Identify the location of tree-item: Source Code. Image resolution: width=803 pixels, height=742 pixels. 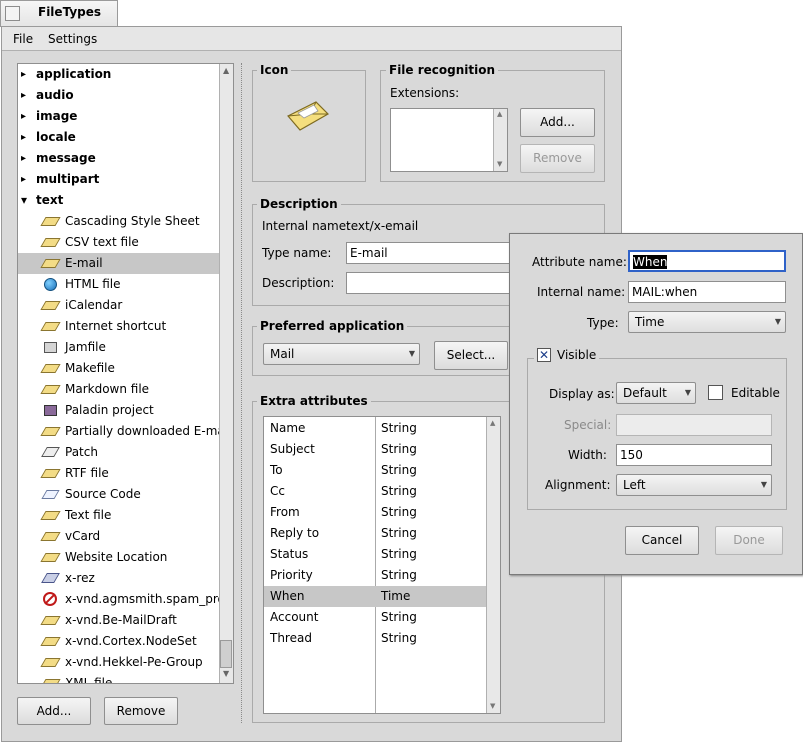
(118, 494).